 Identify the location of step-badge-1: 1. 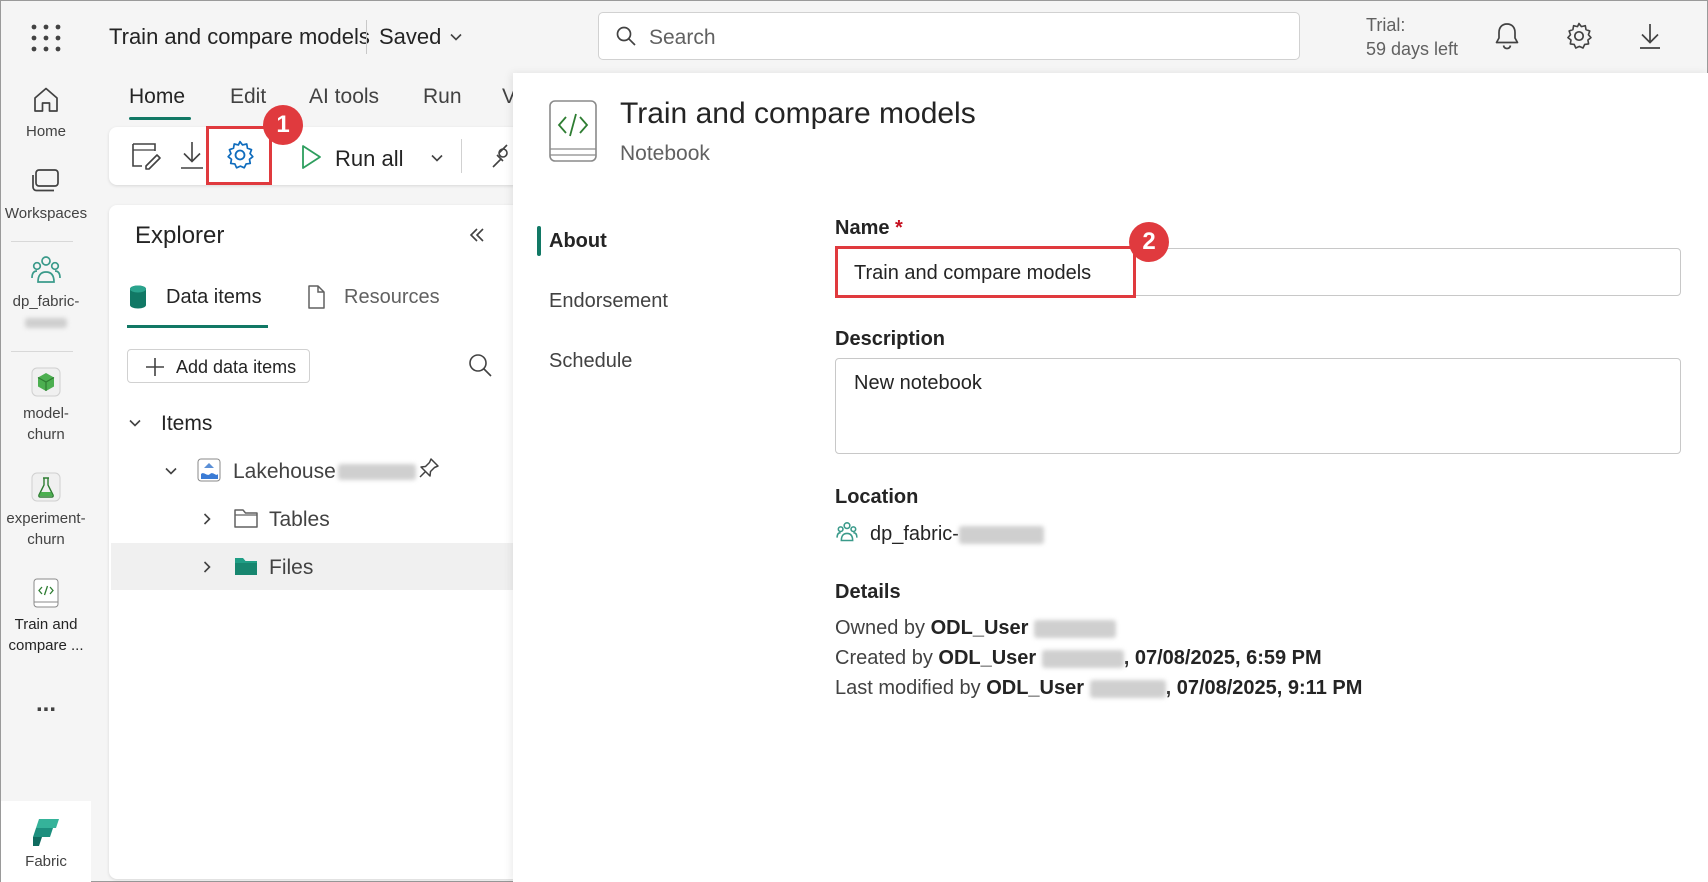
(283, 125).